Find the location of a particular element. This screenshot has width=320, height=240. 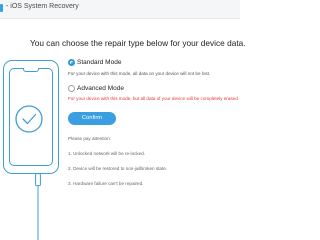

check-circle-icon is located at coordinates (29, 119).